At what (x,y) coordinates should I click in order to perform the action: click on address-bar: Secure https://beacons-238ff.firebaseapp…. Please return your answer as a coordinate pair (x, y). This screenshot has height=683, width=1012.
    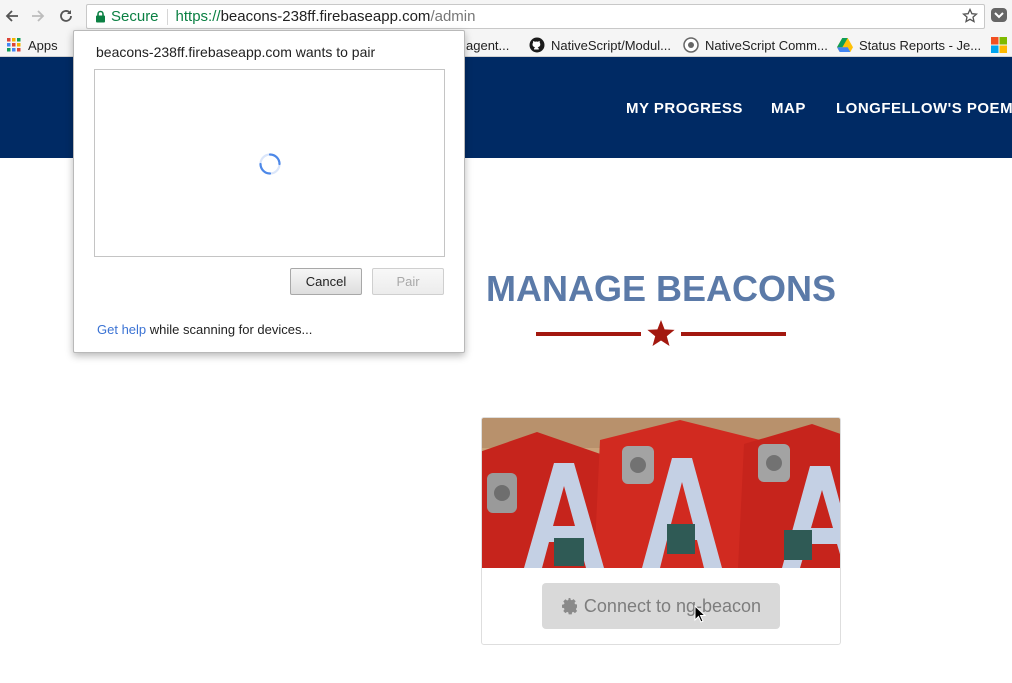
    Looking at the image, I should click on (535, 16).